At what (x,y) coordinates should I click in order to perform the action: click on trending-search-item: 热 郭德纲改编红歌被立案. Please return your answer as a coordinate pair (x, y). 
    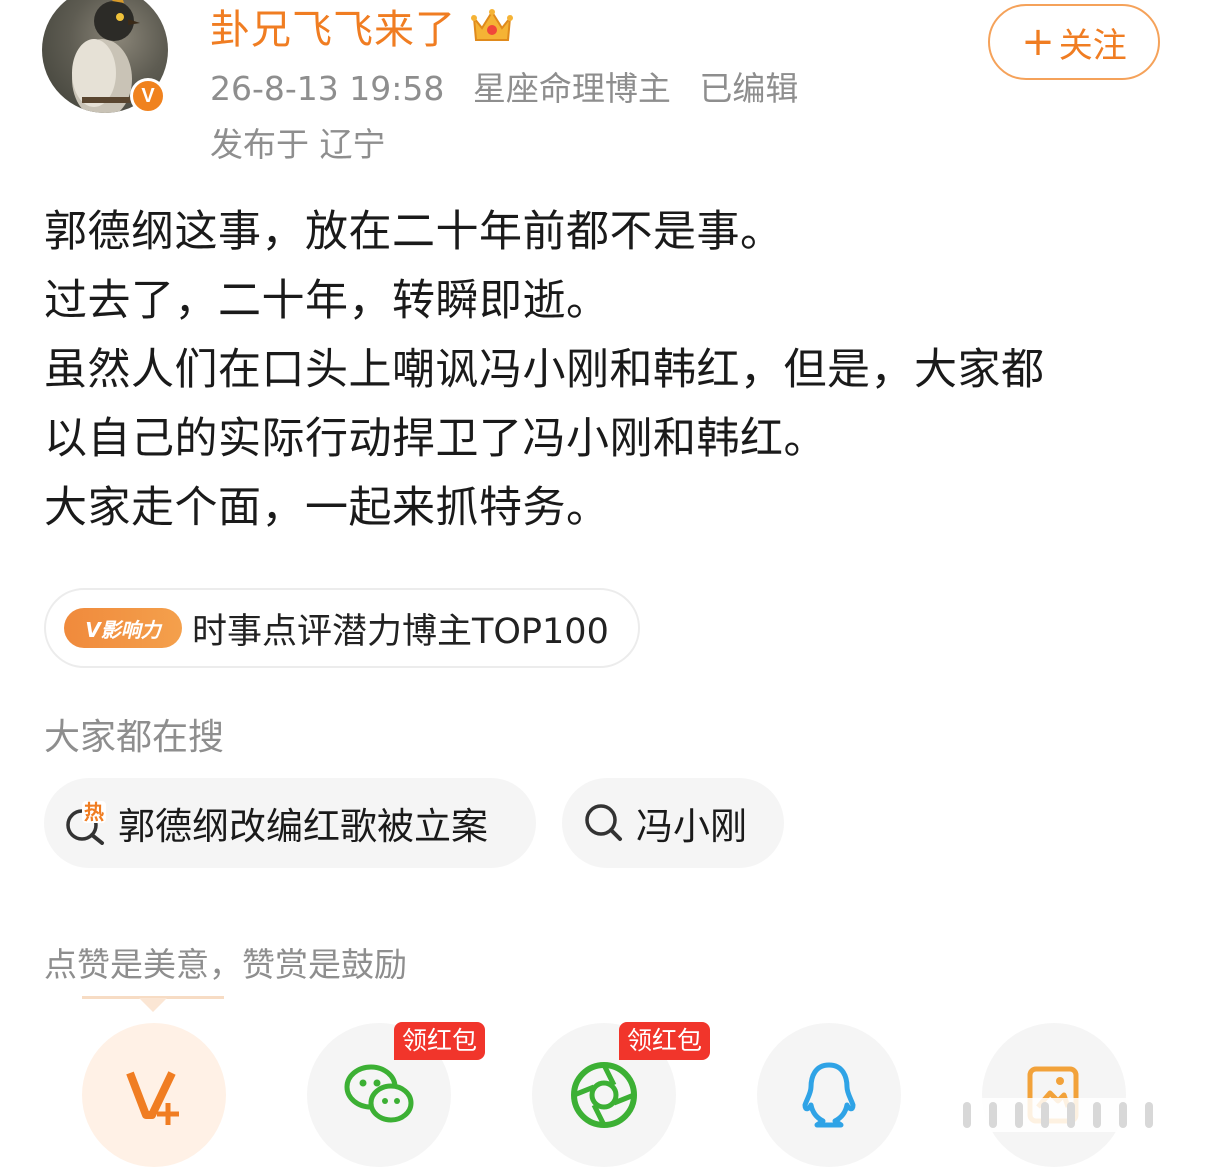
    Looking at the image, I should click on (290, 823).